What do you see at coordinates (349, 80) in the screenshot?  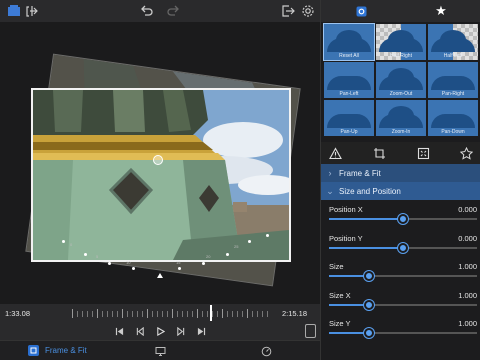 I see `preset-tile: ←Pan-Left` at bounding box center [349, 80].